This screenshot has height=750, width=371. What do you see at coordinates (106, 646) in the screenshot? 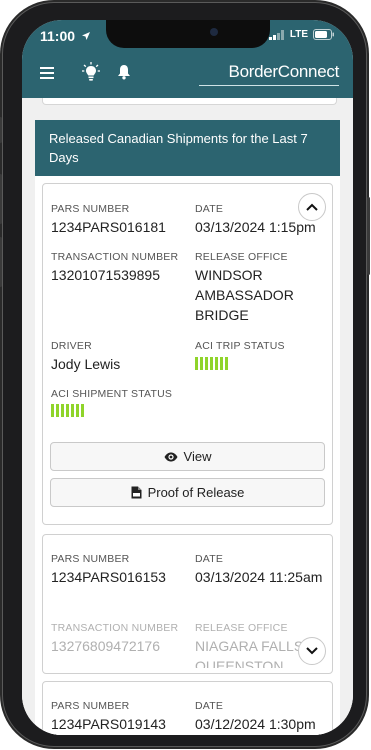
I see `transaction-number-value: 13276809472176` at bounding box center [106, 646].